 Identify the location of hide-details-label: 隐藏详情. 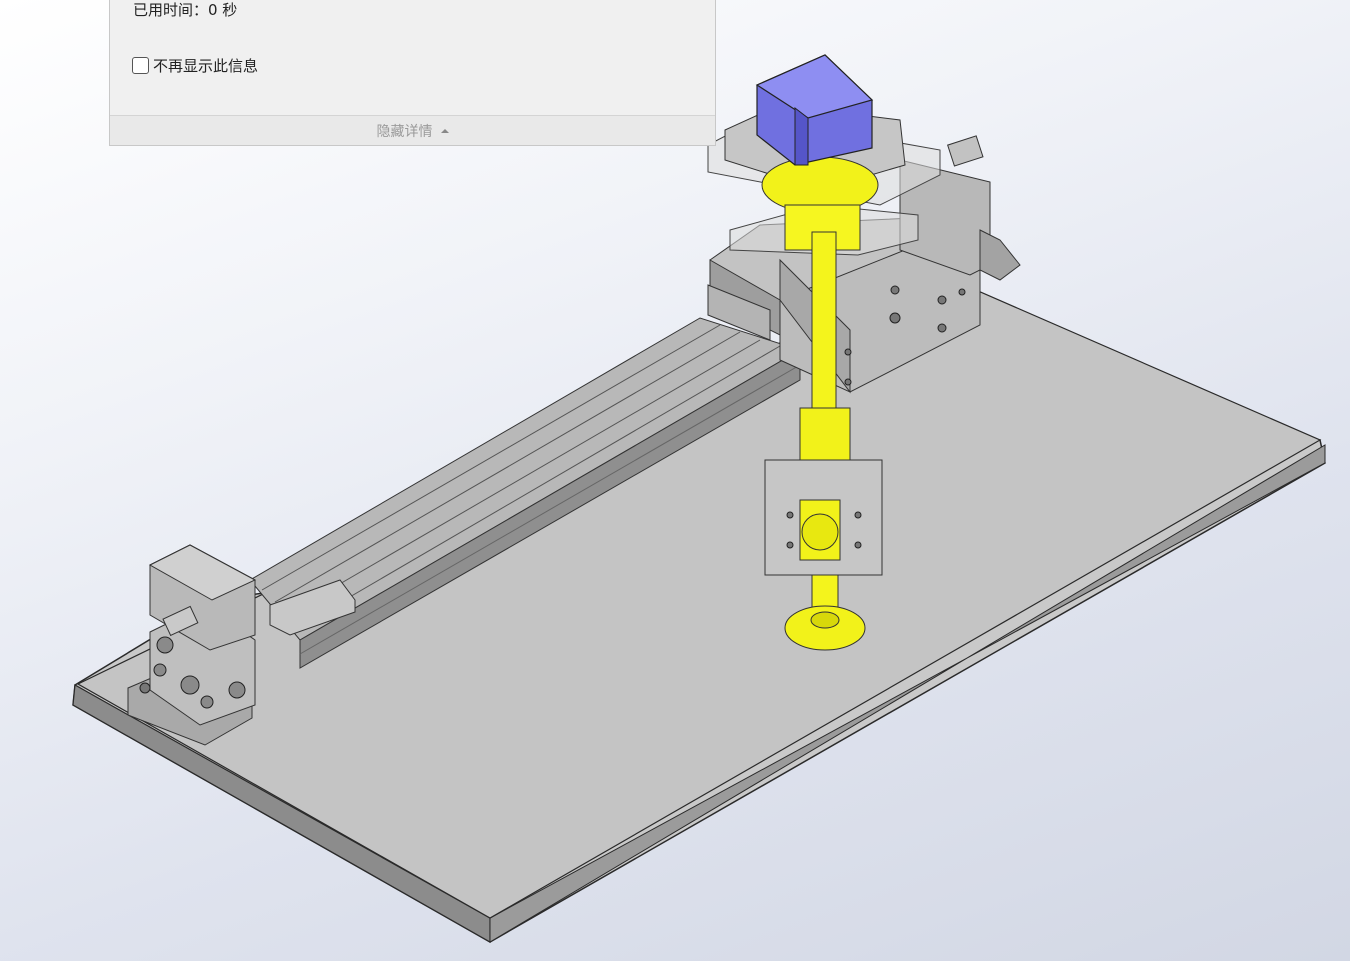
(404, 131).